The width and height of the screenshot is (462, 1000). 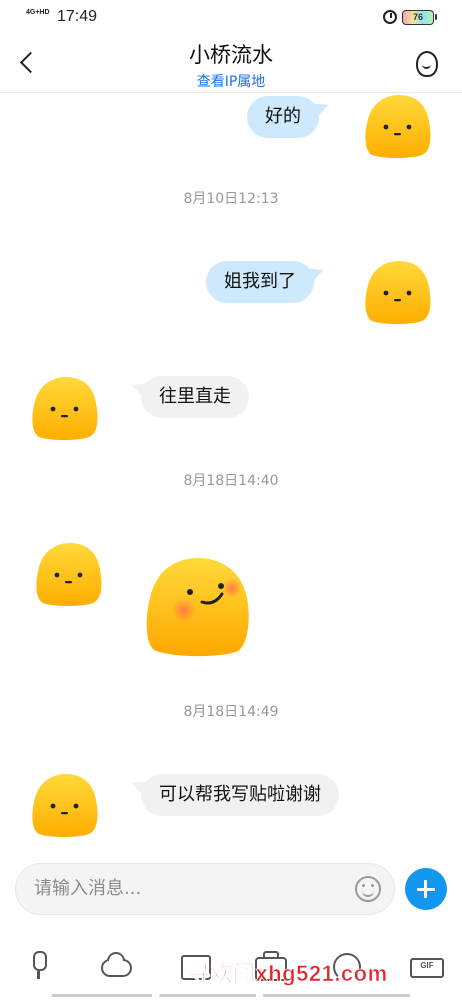 I want to click on message-bubble-outgoing: 好的, so click(x=289, y=117).